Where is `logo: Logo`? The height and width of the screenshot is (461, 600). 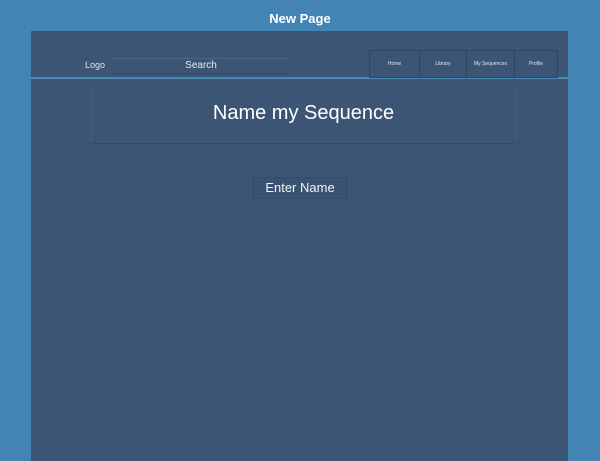 logo: Logo is located at coordinates (95, 65).